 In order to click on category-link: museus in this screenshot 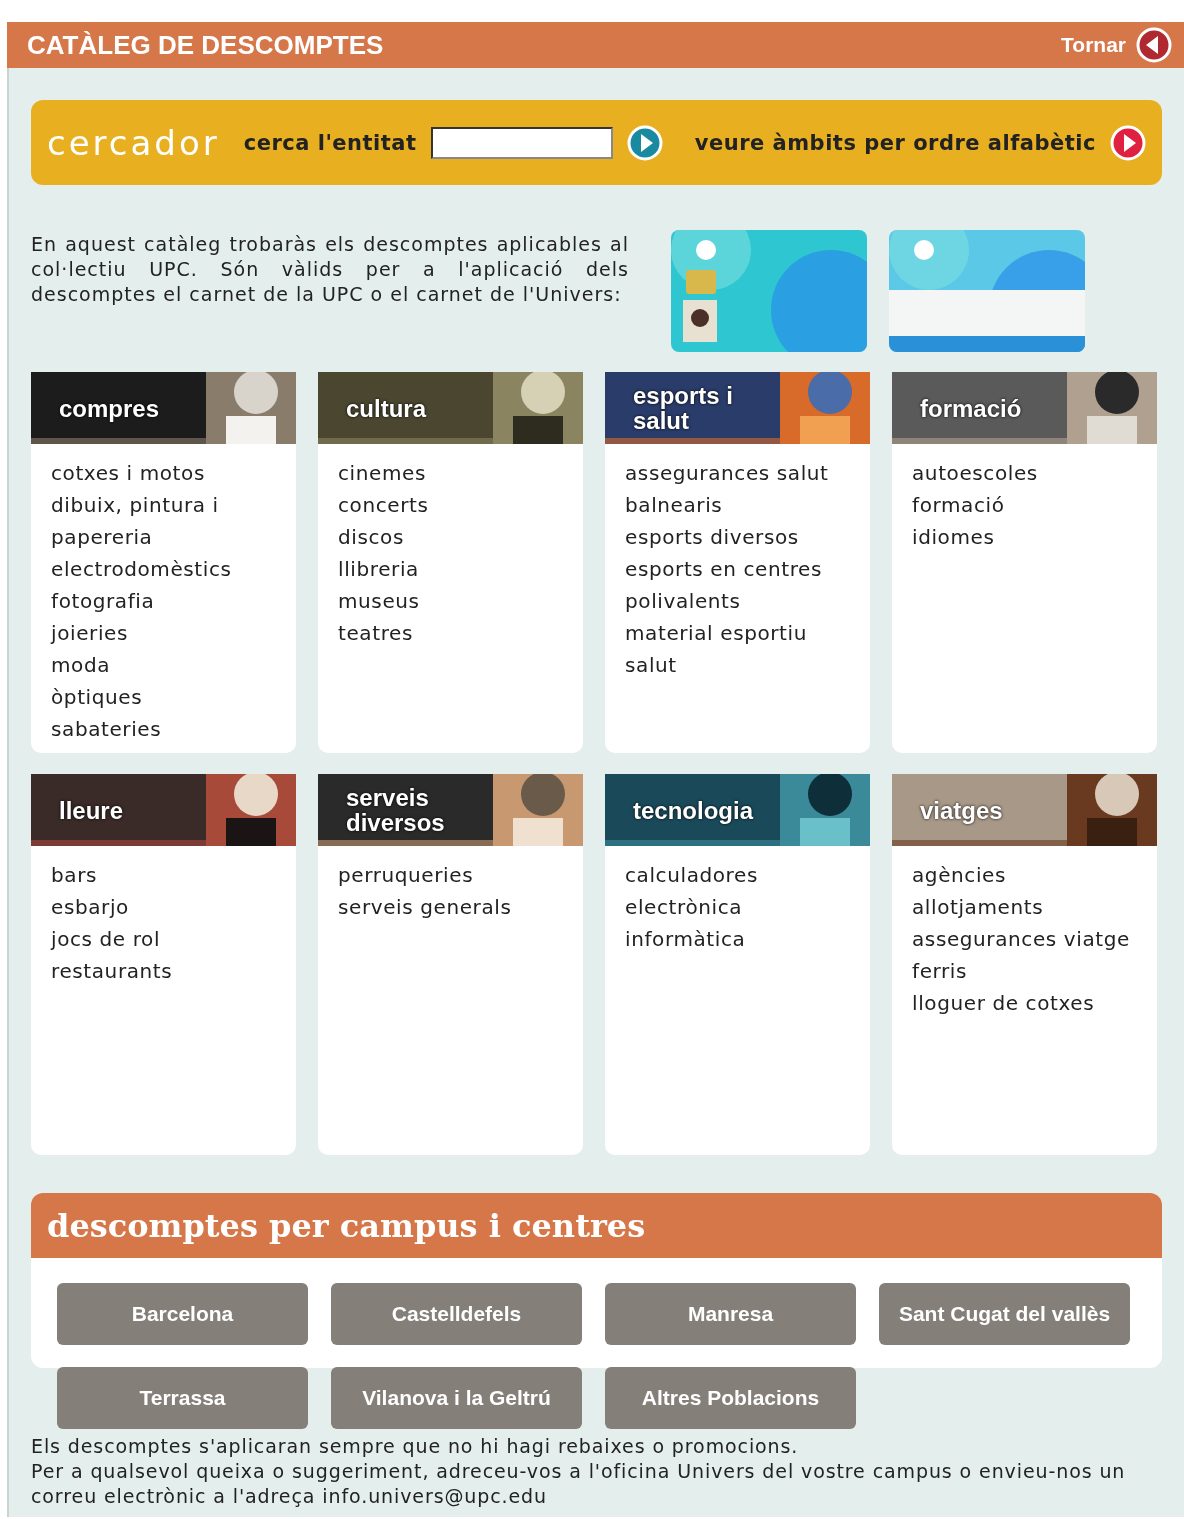, I will do `click(450, 601)`.